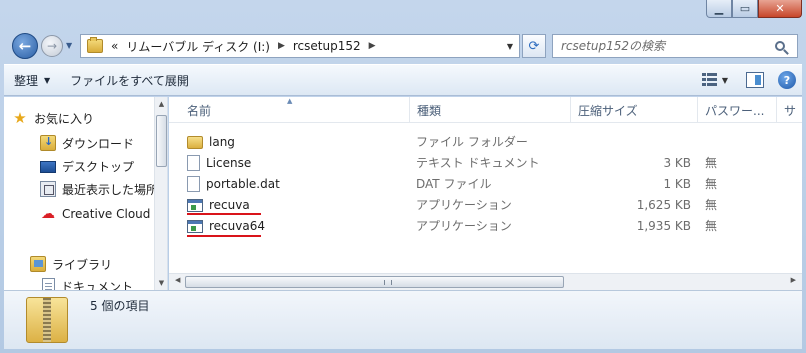 This screenshot has height=353, width=806. Describe the element at coordinates (98, 143) in the screenshot. I see `nav-label: ダウンロード` at that location.